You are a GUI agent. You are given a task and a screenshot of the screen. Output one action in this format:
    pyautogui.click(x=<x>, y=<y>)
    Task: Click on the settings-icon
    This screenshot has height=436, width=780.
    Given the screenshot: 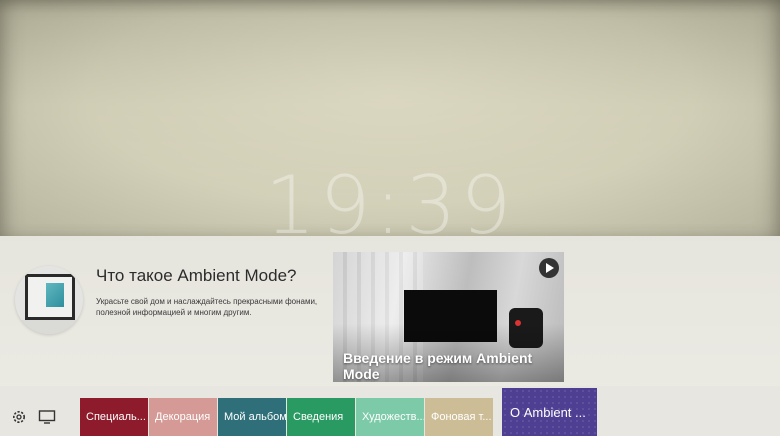 What is the action you would take?
    pyautogui.click(x=19, y=417)
    